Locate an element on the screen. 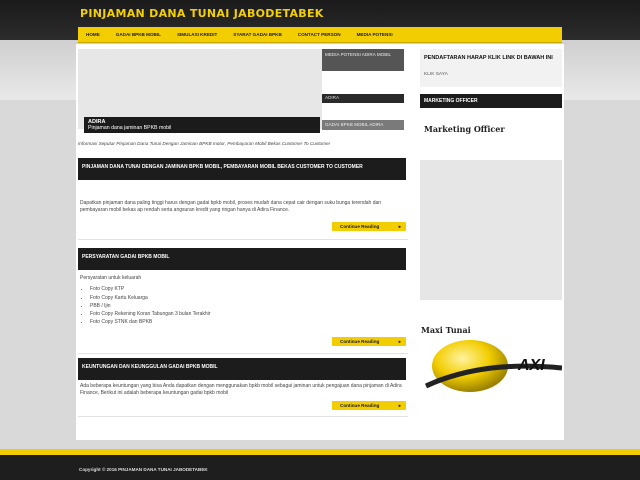 This screenshot has height=480, width=640. nav-item-gadai-bpkb-mobil: GADAI BPKB MOBIL is located at coordinates (138, 34).